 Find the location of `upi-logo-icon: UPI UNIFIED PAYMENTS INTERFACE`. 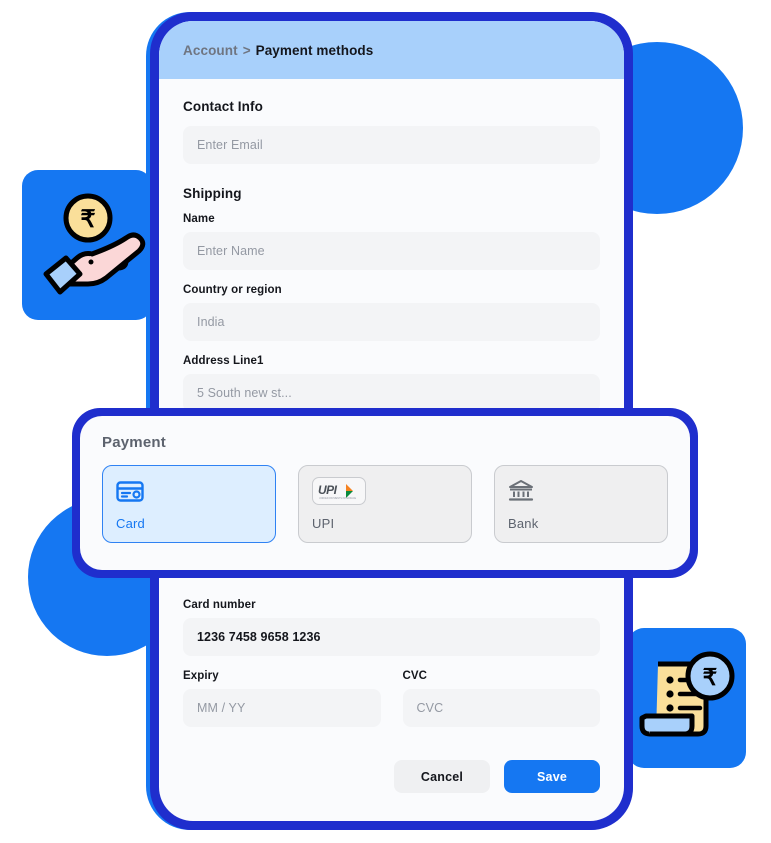

upi-logo-icon: UPI UNIFIED PAYMENTS INTERFACE is located at coordinates (385, 491).